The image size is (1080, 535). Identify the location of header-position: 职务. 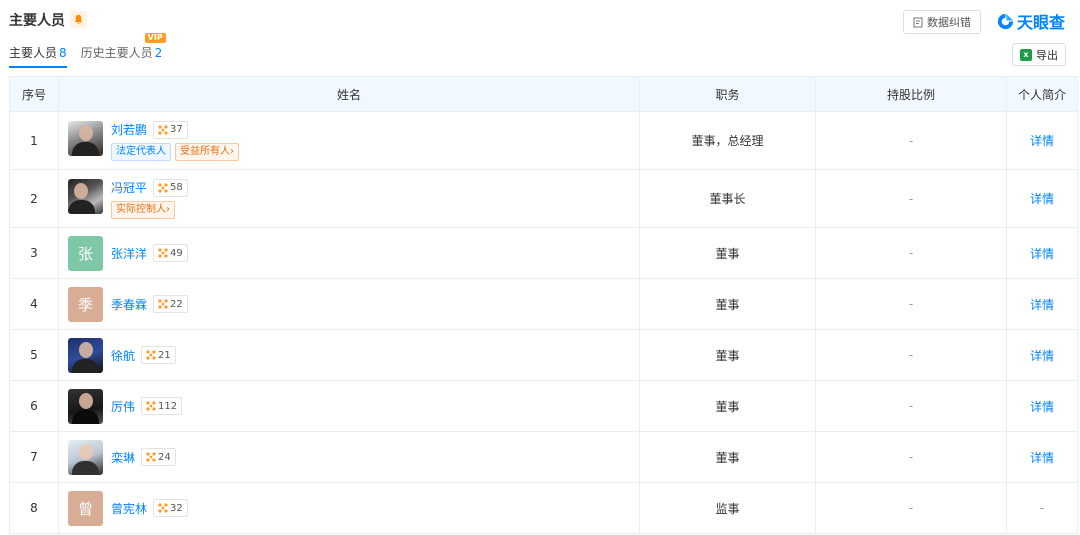
(727, 94).